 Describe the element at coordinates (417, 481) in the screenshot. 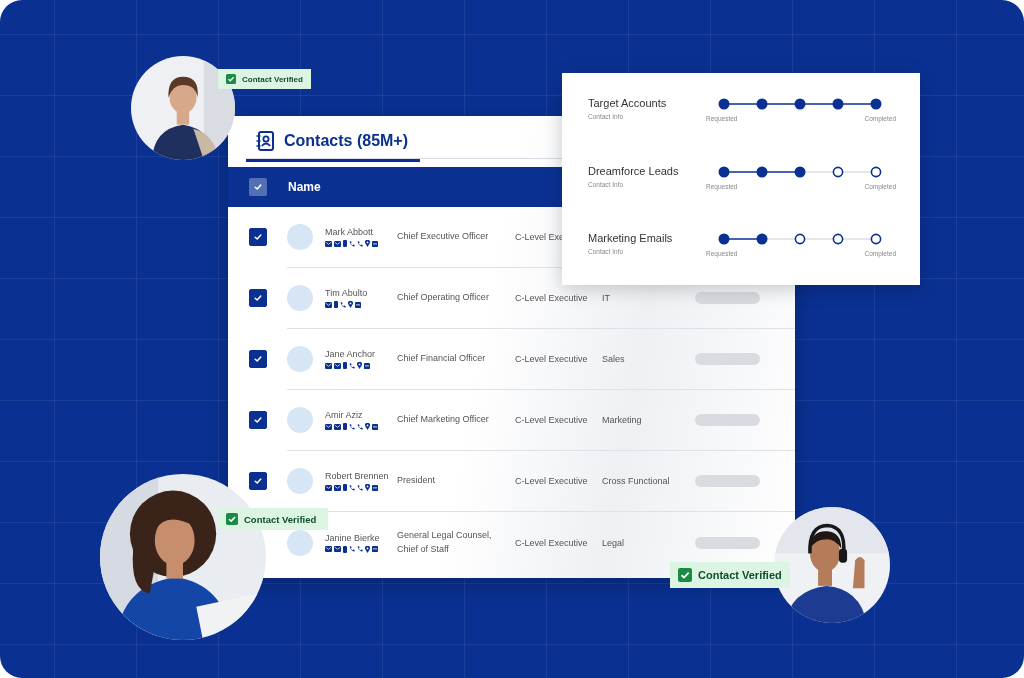

I see `job-title: President` at that location.